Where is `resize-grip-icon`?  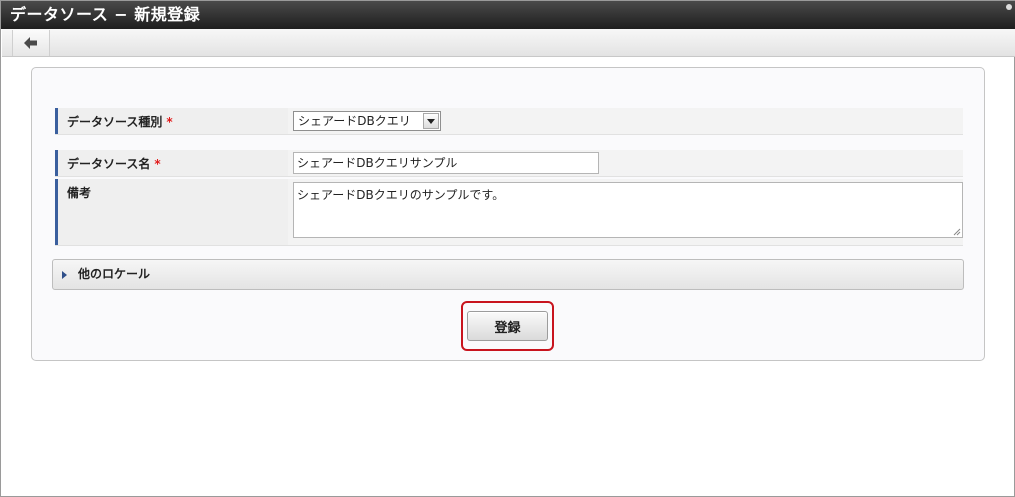 resize-grip-icon is located at coordinates (957, 232).